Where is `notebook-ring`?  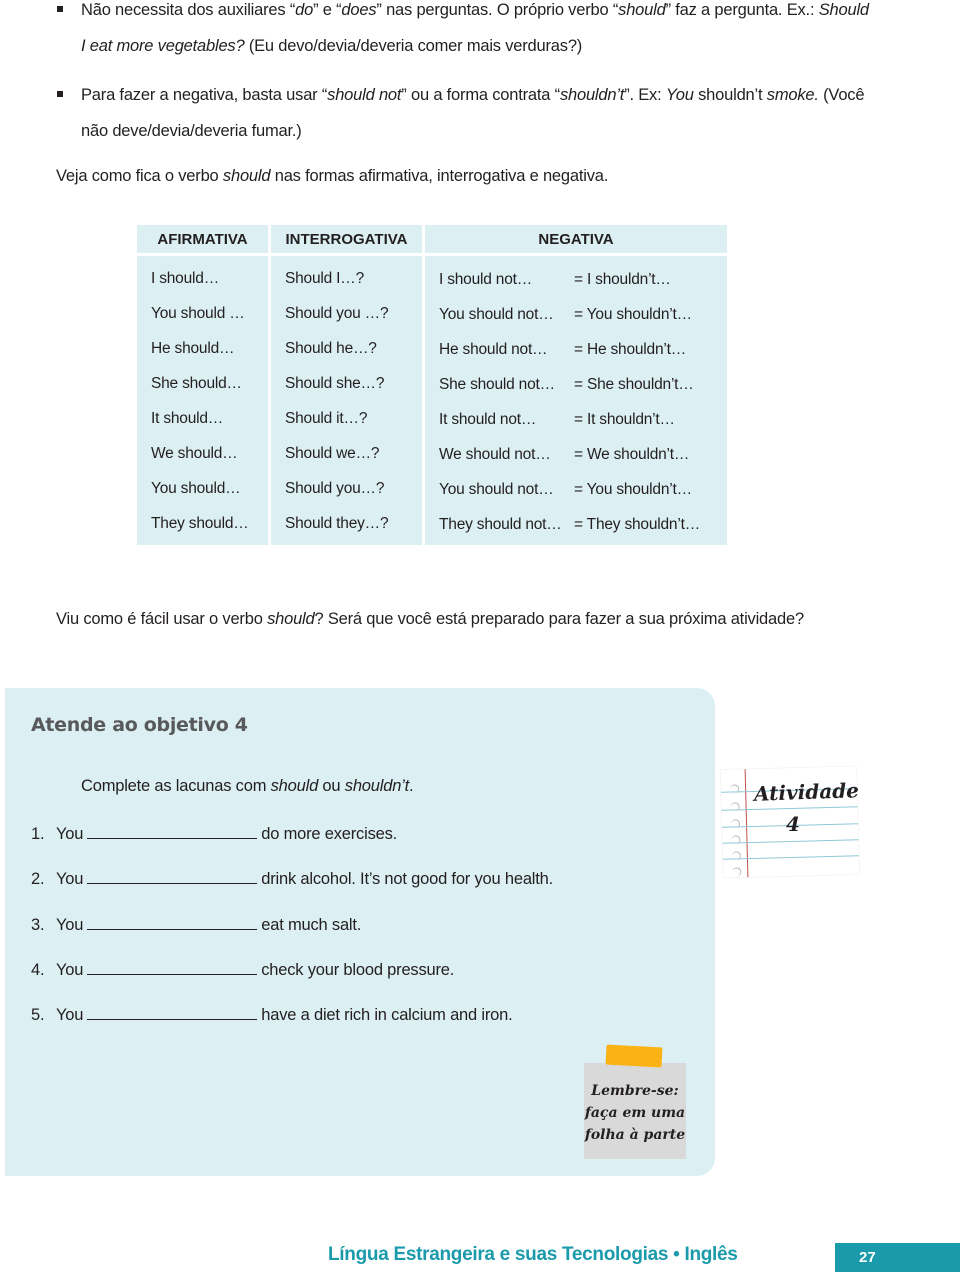
notebook-ring is located at coordinates (737, 872).